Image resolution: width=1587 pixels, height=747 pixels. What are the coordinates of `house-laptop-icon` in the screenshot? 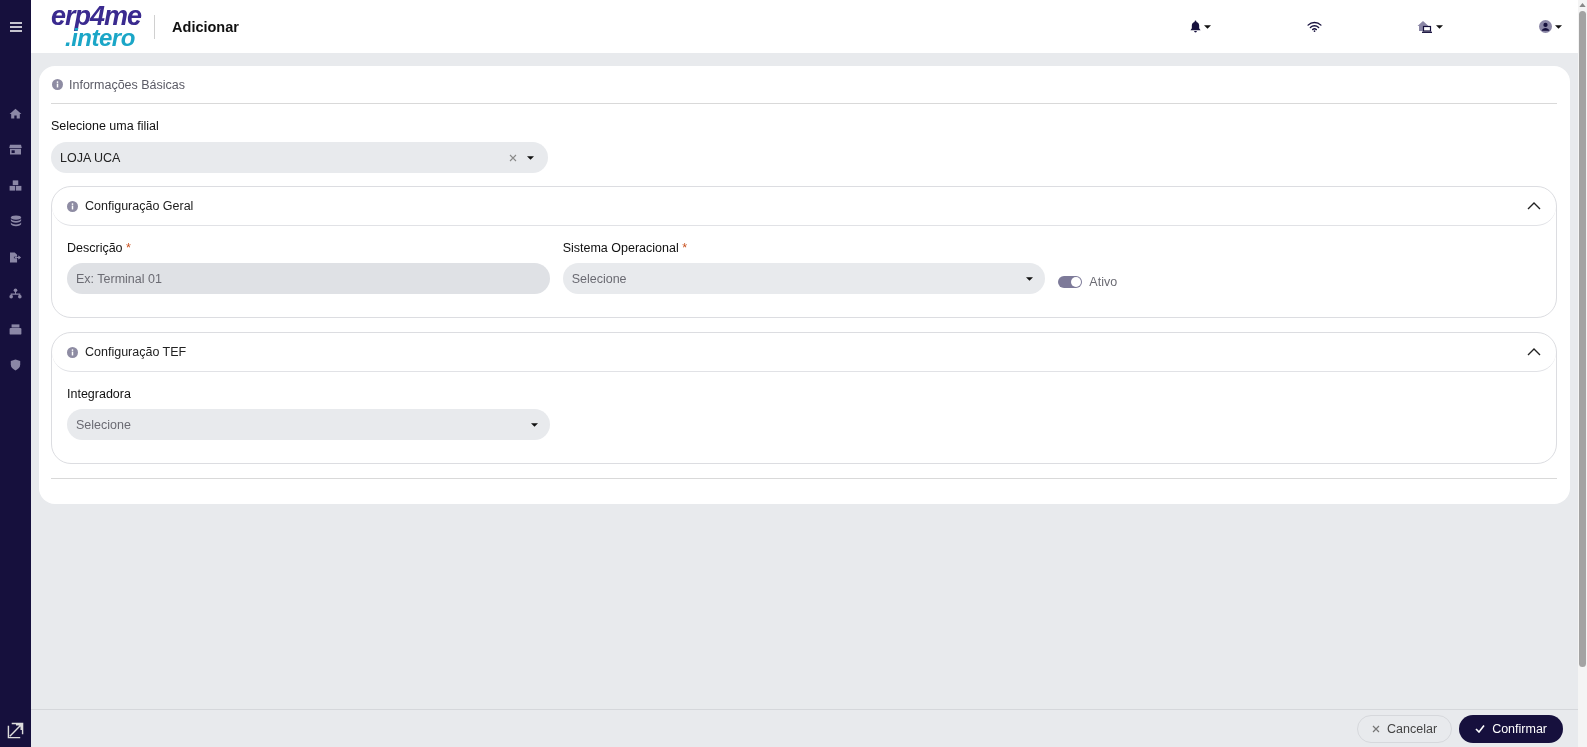 It's located at (1425, 26).